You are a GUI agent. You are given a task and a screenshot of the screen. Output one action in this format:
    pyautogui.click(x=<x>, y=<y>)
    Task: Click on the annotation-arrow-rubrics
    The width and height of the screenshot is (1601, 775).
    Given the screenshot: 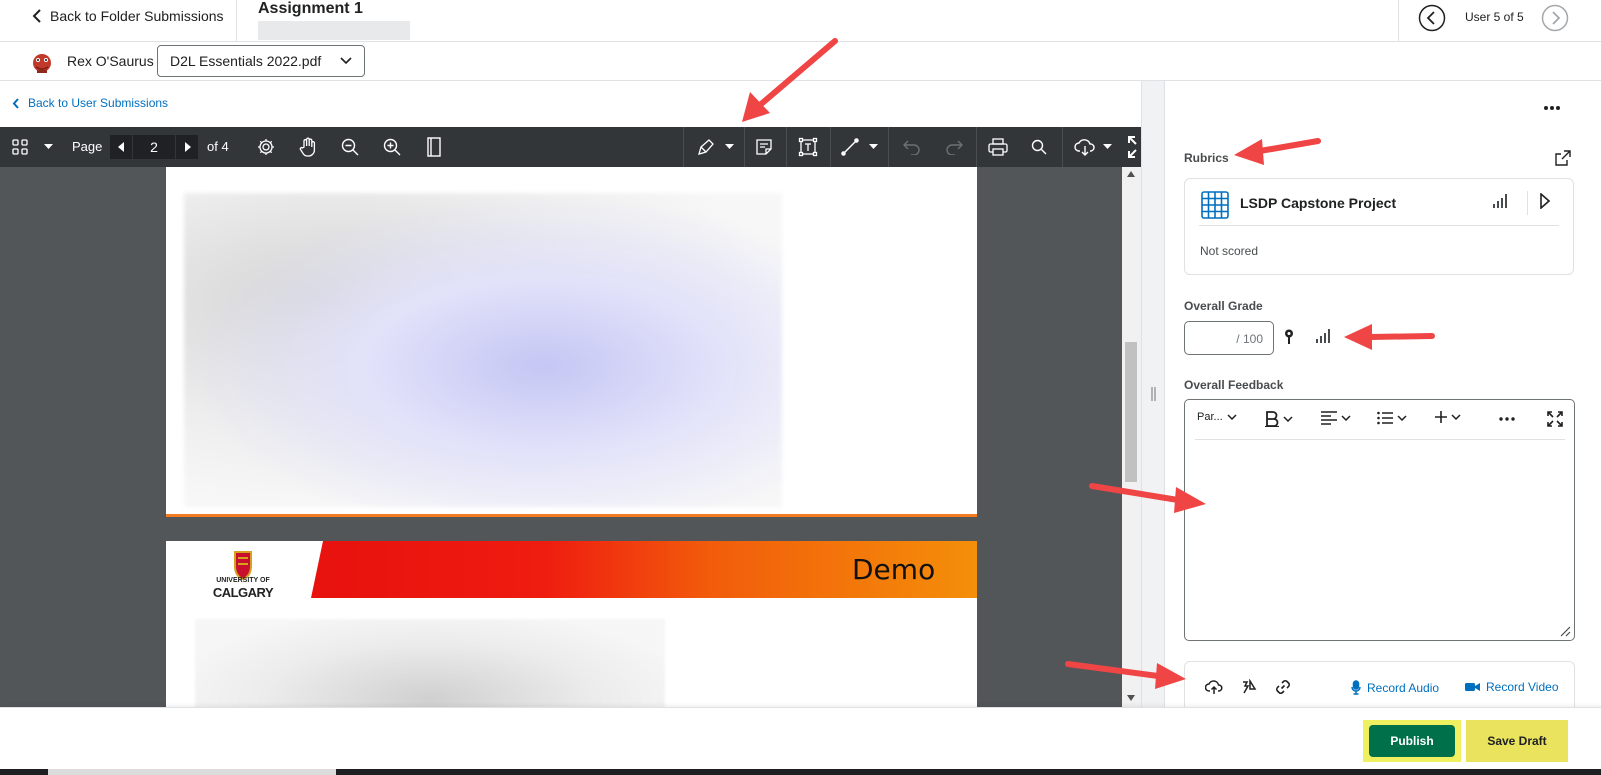 What is the action you would take?
    pyautogui.click(x=1289, y=146)
    